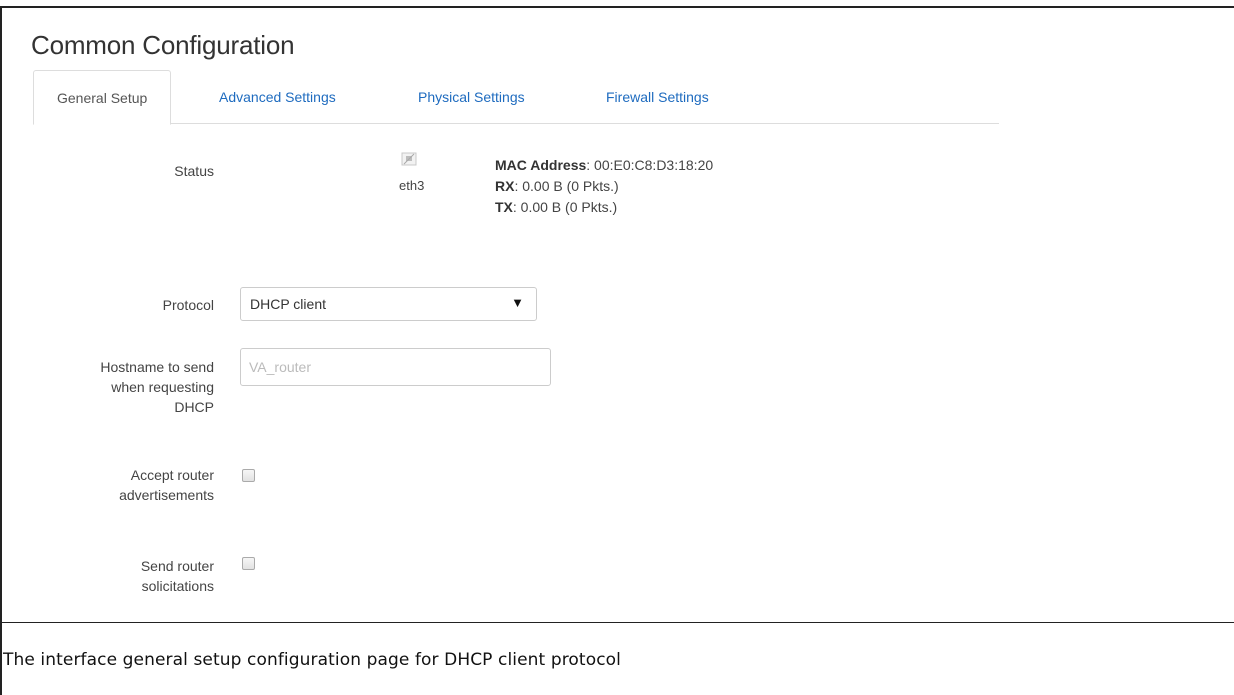 This screenshot has width=1234, height=695. Describe the element at coordinates (177, 576) in the screenshot. I see `send-rs-label: Send router solicitations` at that location.